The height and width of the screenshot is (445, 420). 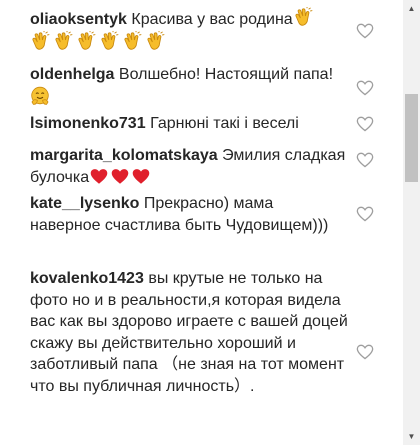 What do you see at coordinates (72, 74) in the screenshot?
I see `comment-username: oldenhelga` at bounding box center [72, 74].